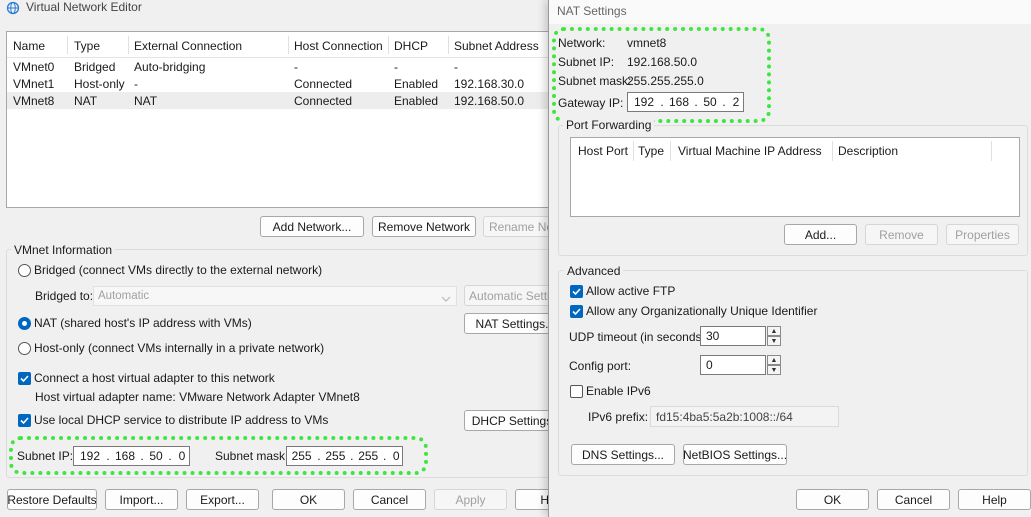 This screenshot has height=517, width=1031. I want to click on row-type: Bridged, so click(95, 67).